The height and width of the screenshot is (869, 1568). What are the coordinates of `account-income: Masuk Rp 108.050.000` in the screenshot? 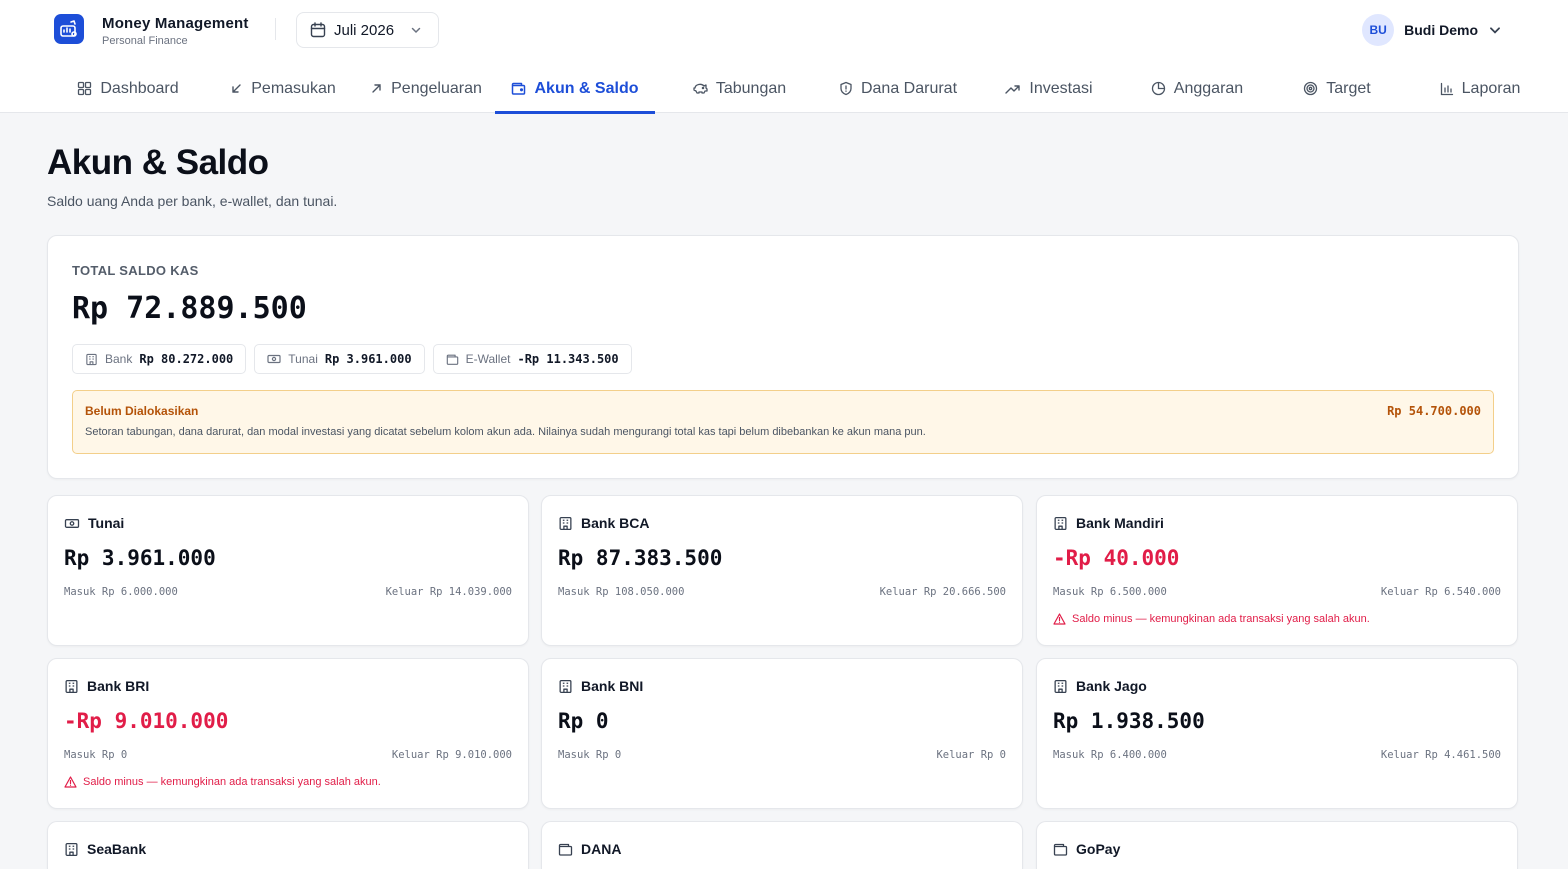 It's located at (621, 592).